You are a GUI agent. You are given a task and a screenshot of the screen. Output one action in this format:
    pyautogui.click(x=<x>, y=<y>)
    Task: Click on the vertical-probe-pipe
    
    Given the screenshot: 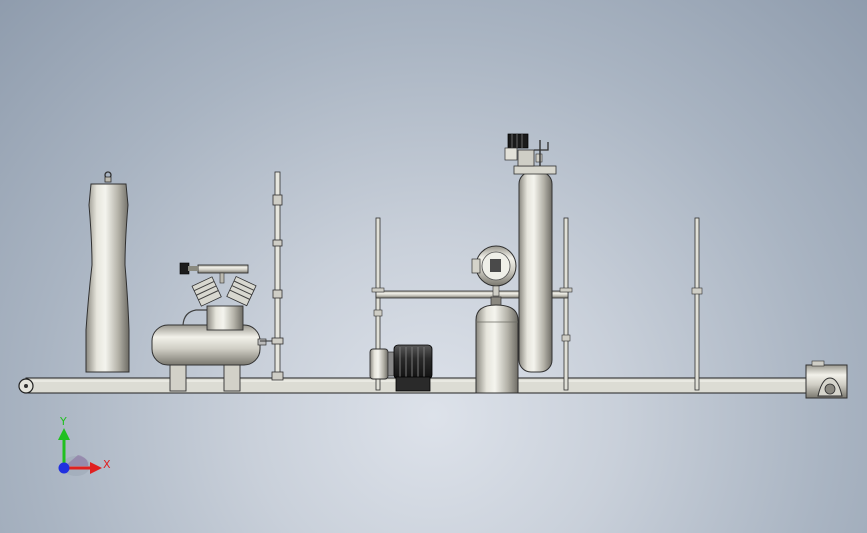 What is the action you would take?
    pyautogui.click(x=272, y=276)
    